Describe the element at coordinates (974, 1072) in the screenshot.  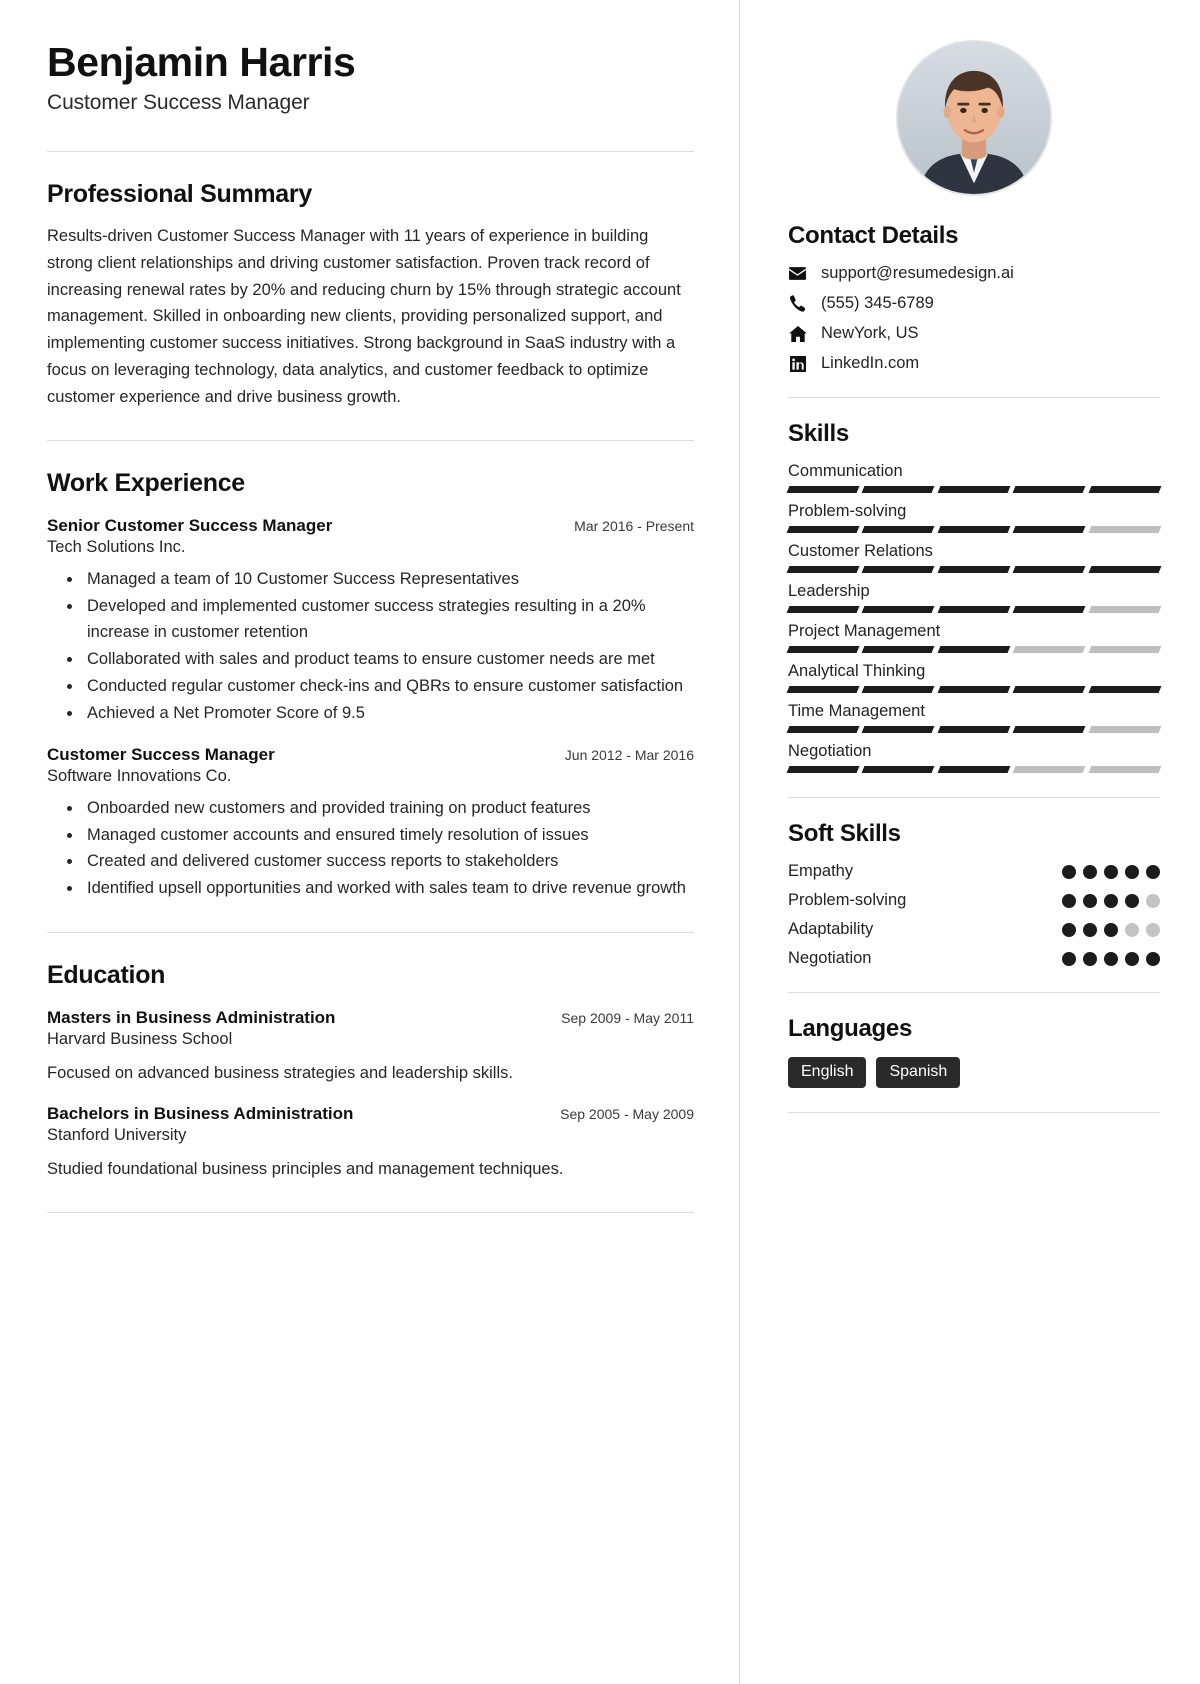
I see `languages-list: English Spanish` at that location.